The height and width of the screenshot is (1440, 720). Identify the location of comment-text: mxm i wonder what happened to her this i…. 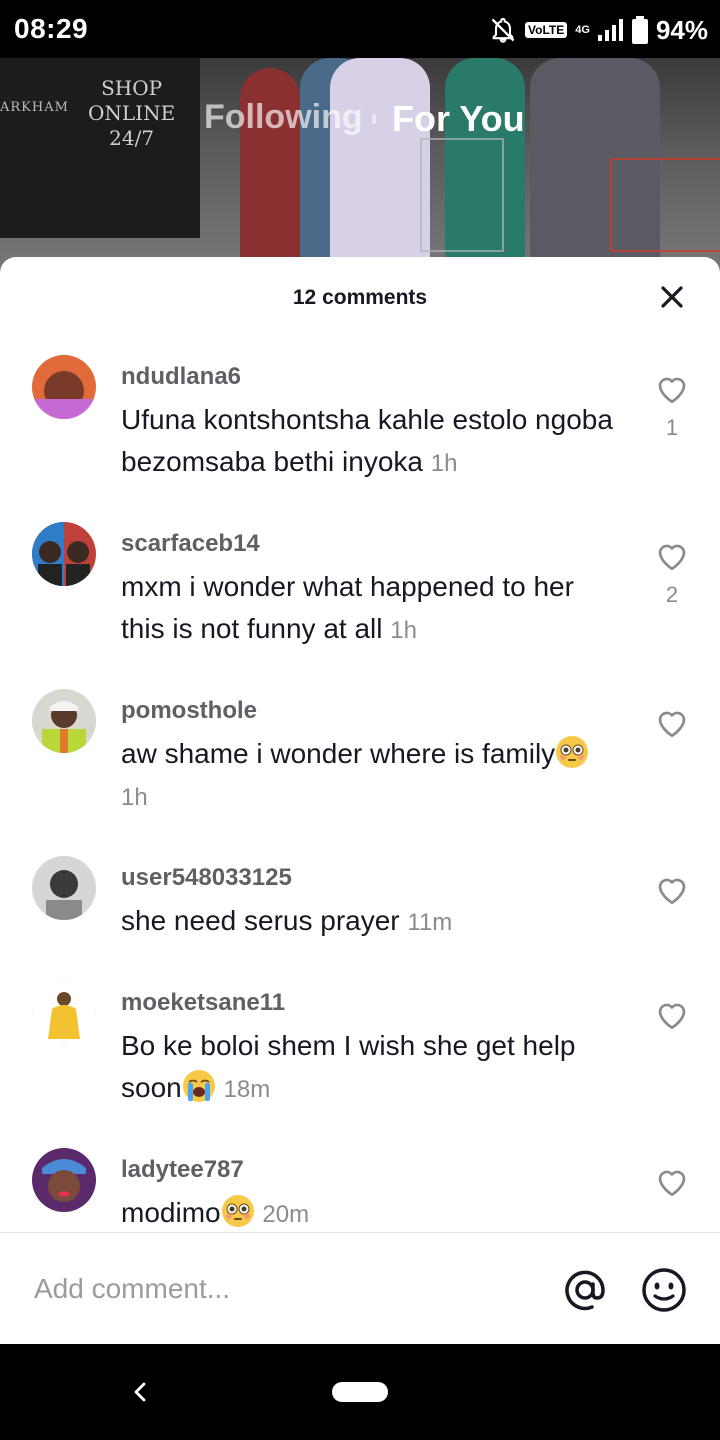
(347, 607).